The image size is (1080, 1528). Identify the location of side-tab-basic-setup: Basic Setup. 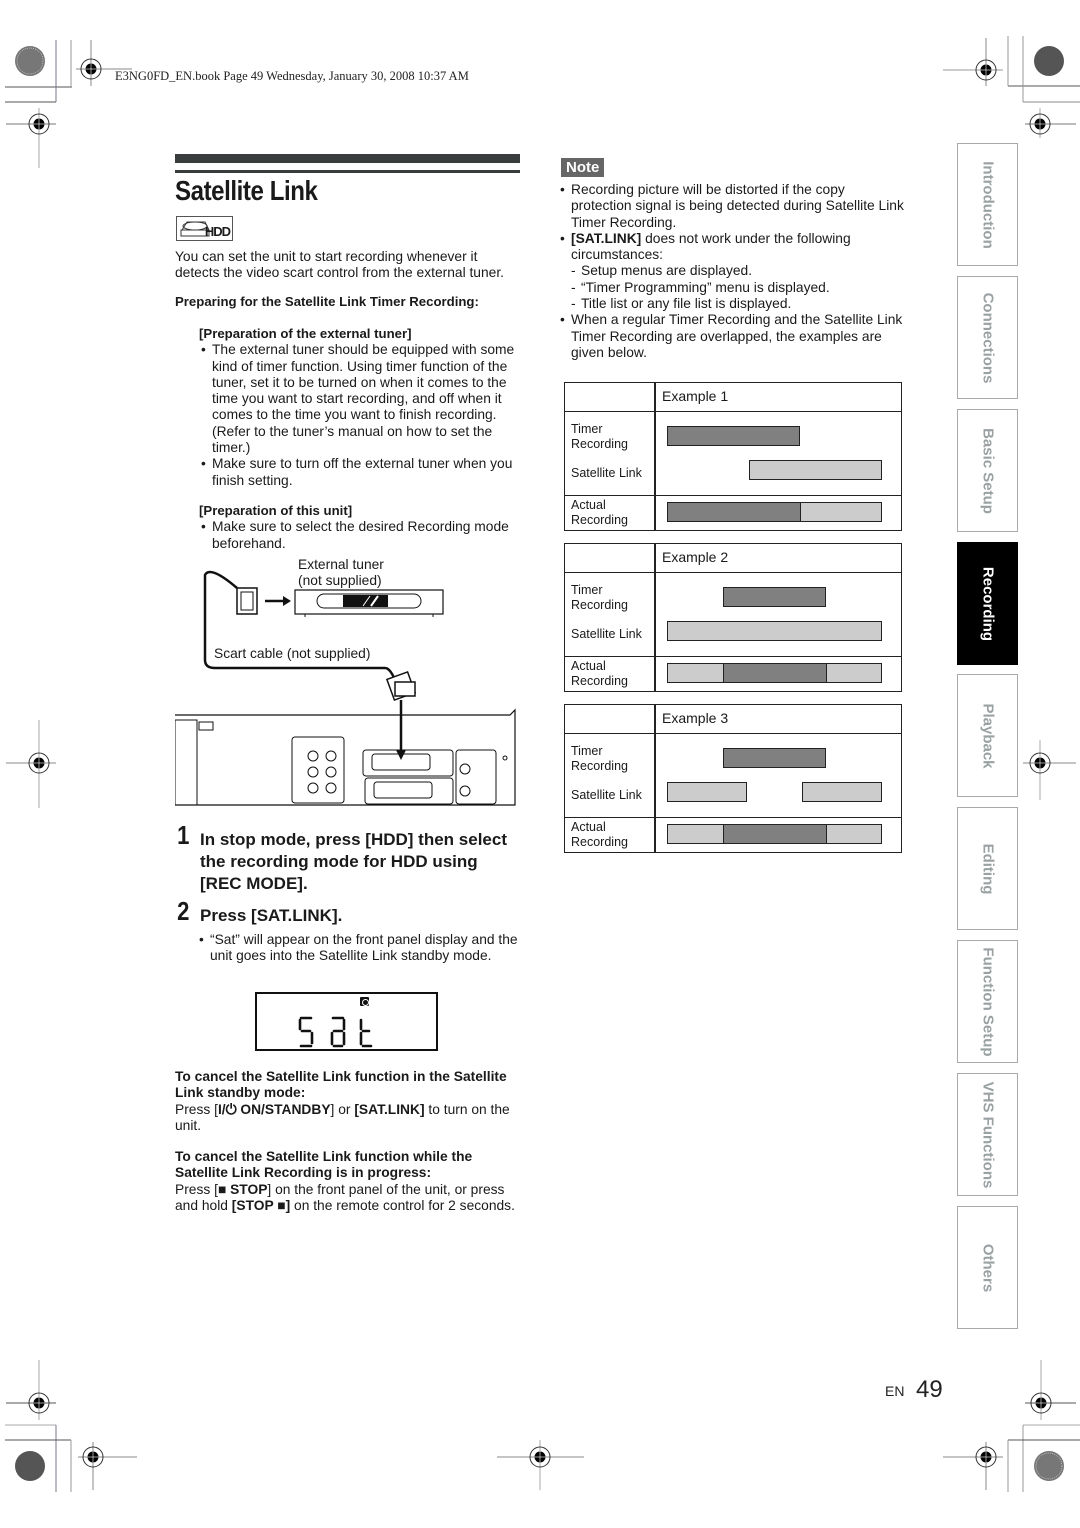
(987, 470).